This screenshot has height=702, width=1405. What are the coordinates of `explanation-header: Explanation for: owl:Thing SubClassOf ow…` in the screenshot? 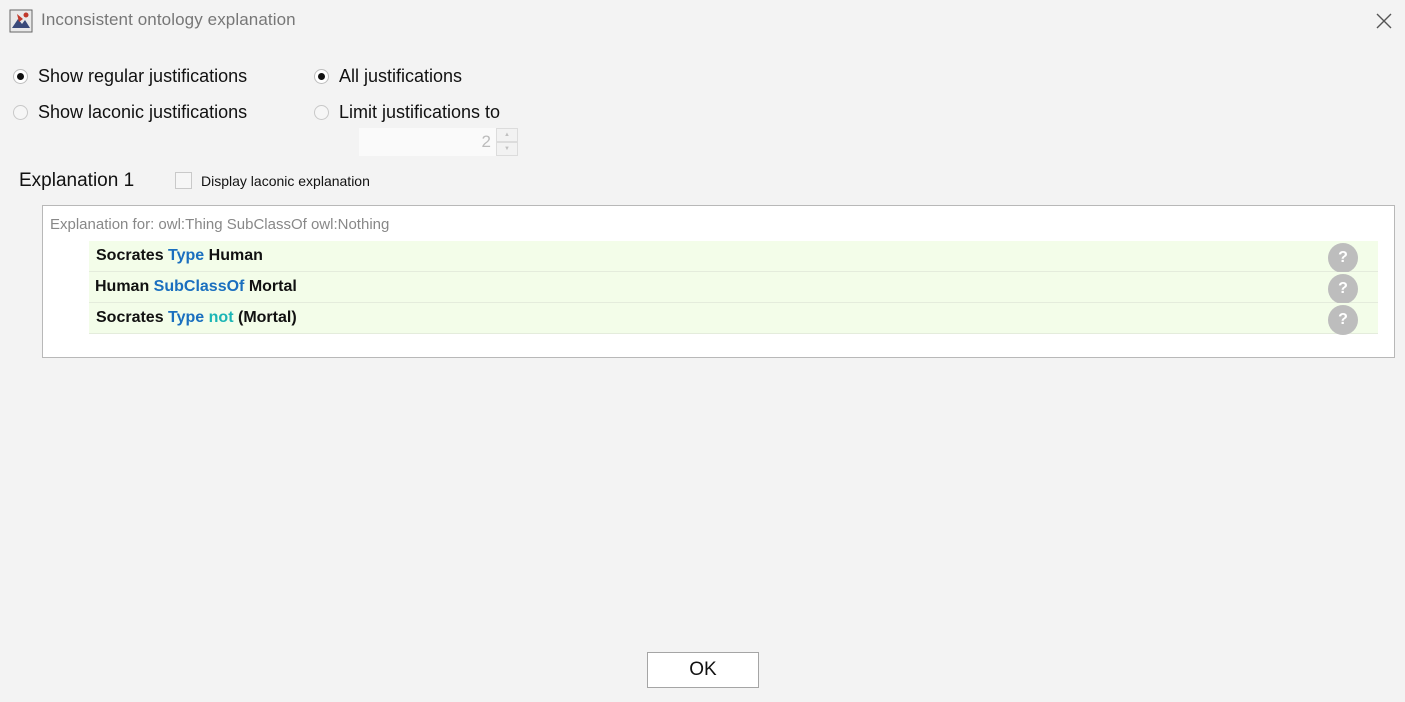 It's located at (220, 224).